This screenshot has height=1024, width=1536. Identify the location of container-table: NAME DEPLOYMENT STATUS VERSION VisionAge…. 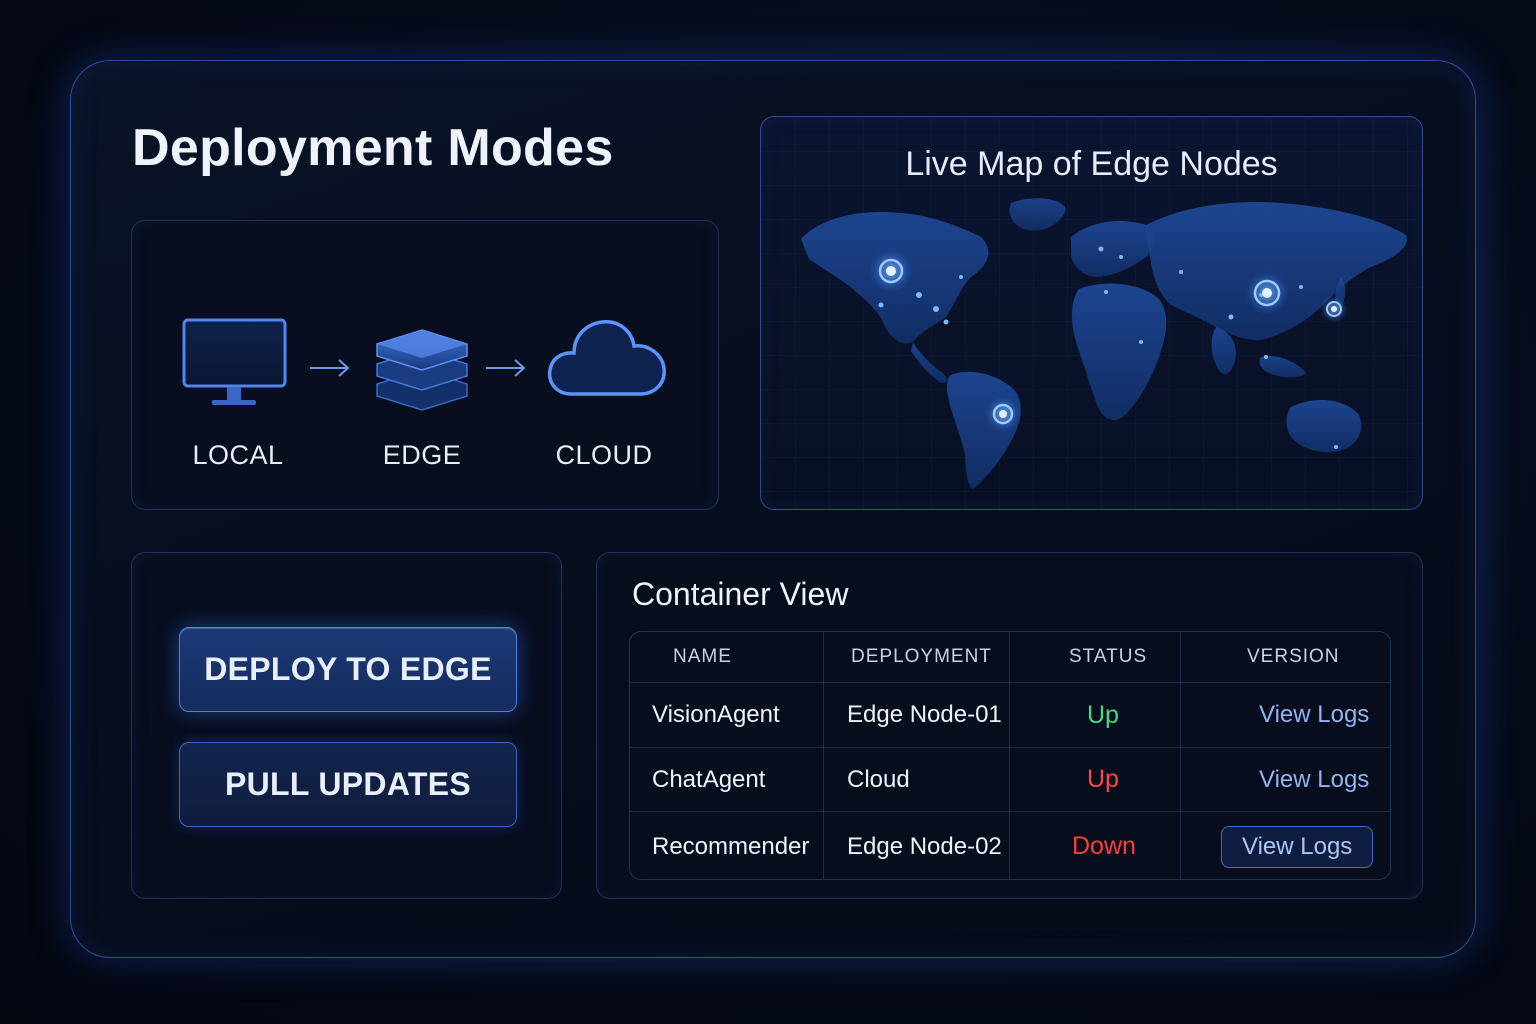
(1010, 755).